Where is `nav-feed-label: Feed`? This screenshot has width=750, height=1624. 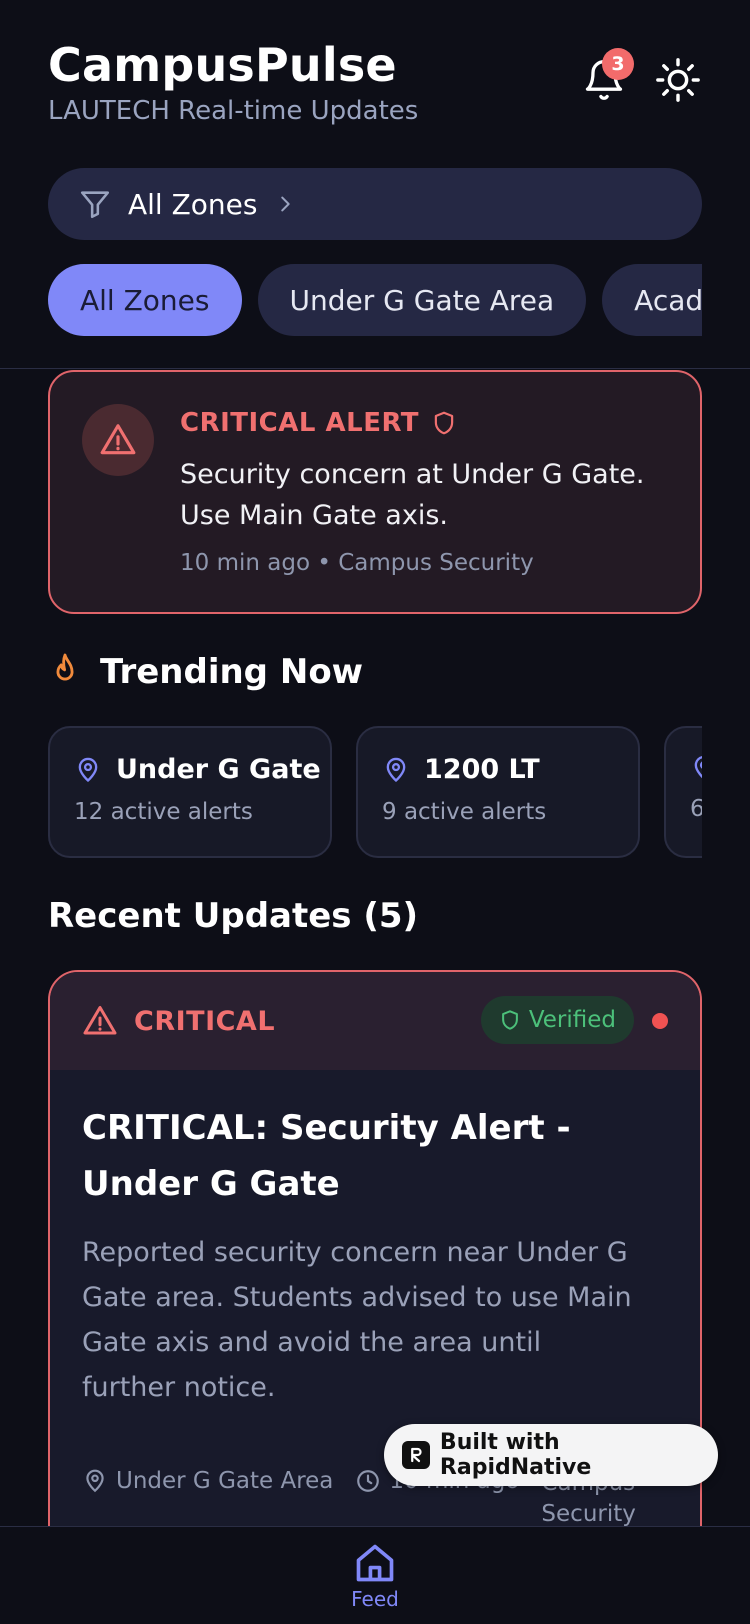
nav-feed-label: Feed is located at coordinates (375, 1599).